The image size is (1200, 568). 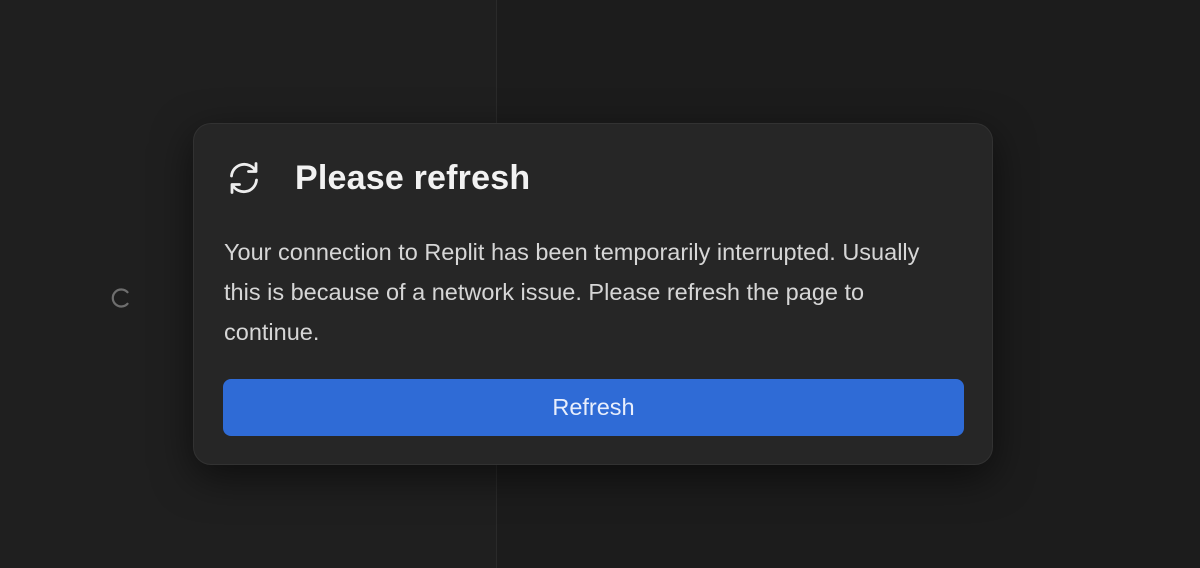 I want to click on loading-spinner-icon, so click(x=120, y=298).